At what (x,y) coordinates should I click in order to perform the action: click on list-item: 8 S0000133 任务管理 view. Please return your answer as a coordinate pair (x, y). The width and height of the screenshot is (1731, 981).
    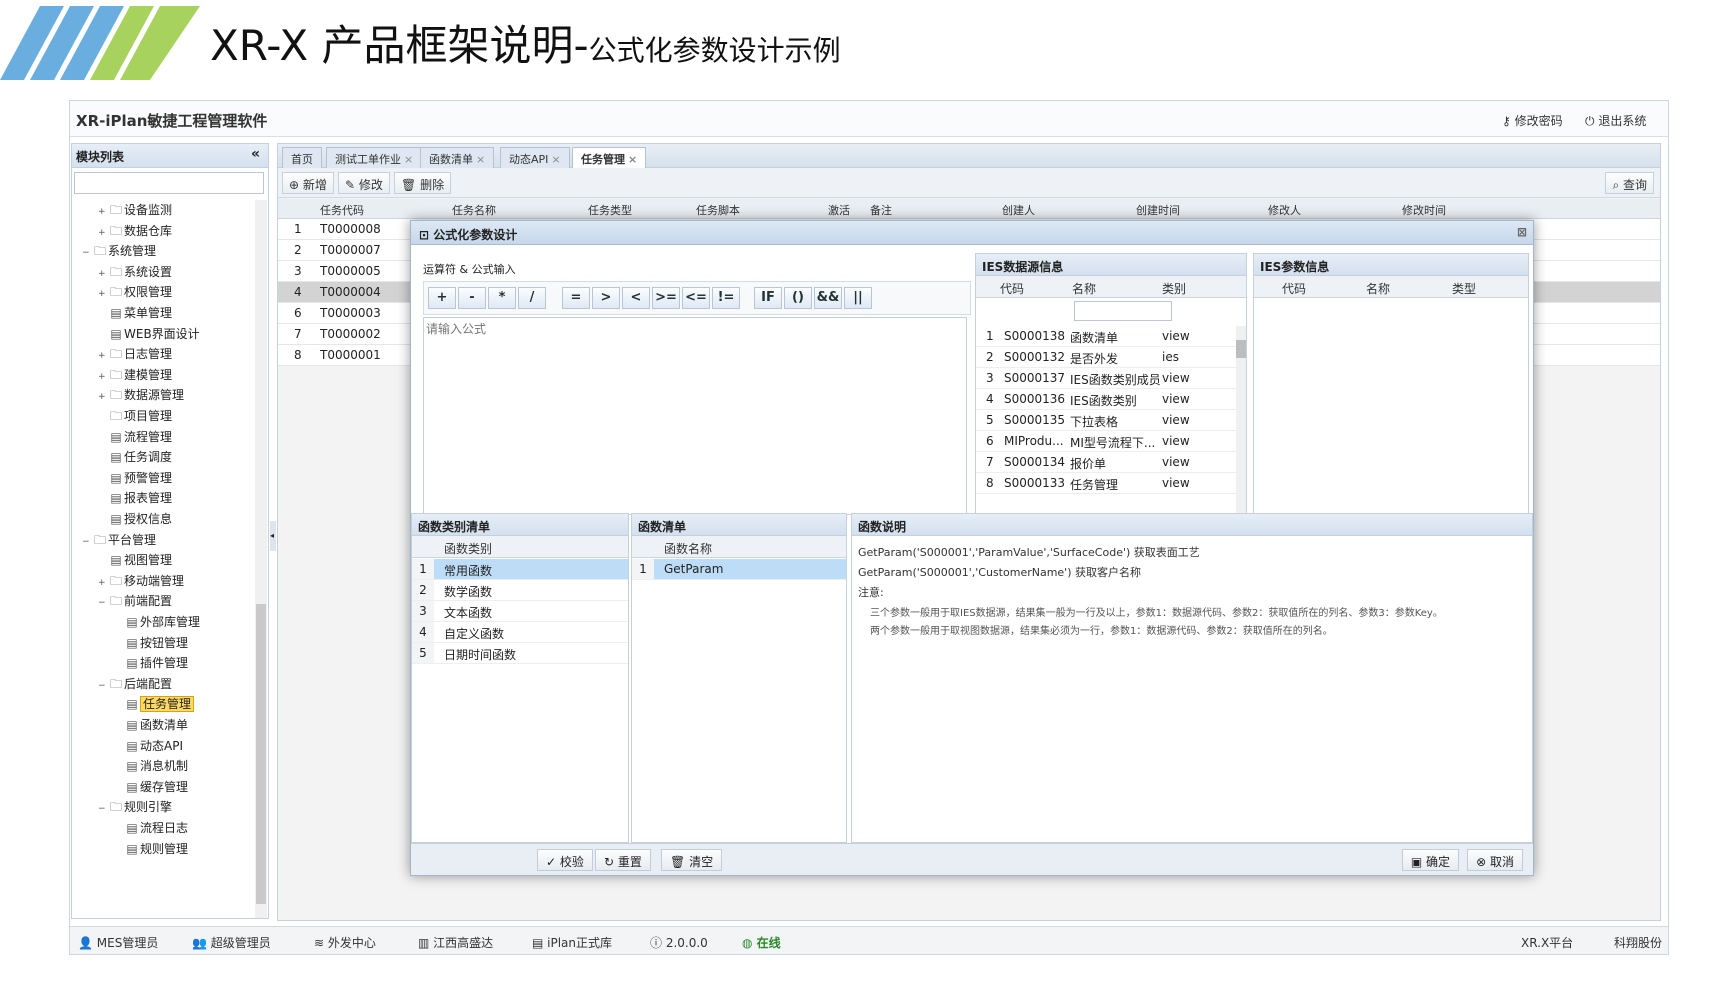
    Looking at the image, I should click on (1107, 483).